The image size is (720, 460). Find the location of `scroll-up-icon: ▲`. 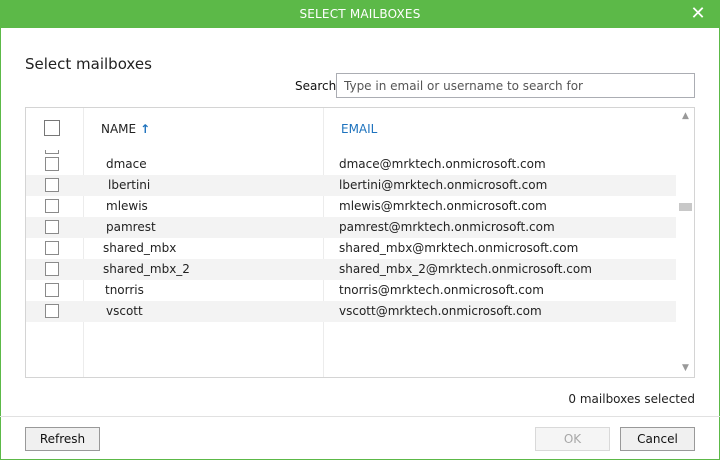

scroll-up-icon: ▲ is located at coordinates (685, 116).